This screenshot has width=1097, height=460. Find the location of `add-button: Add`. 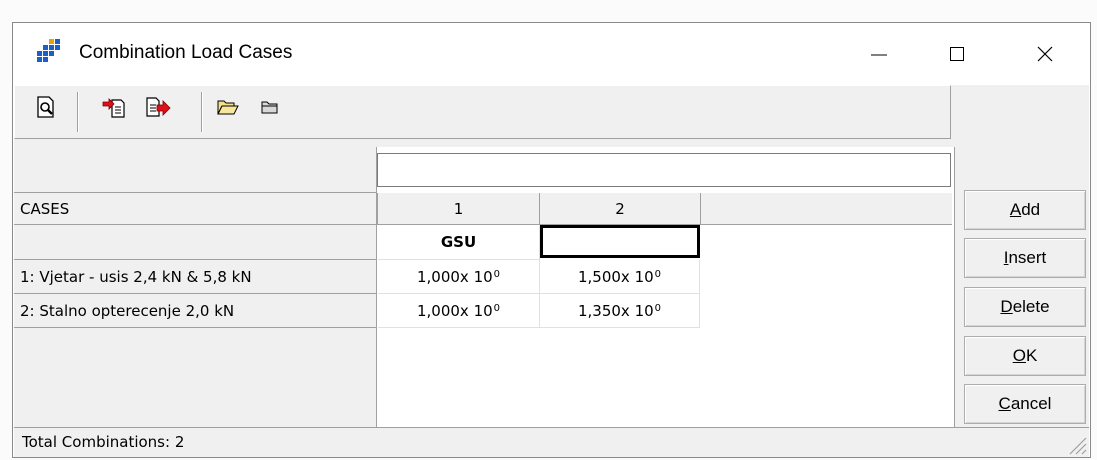

add-button: Add is located at coordinates (1025, 210).